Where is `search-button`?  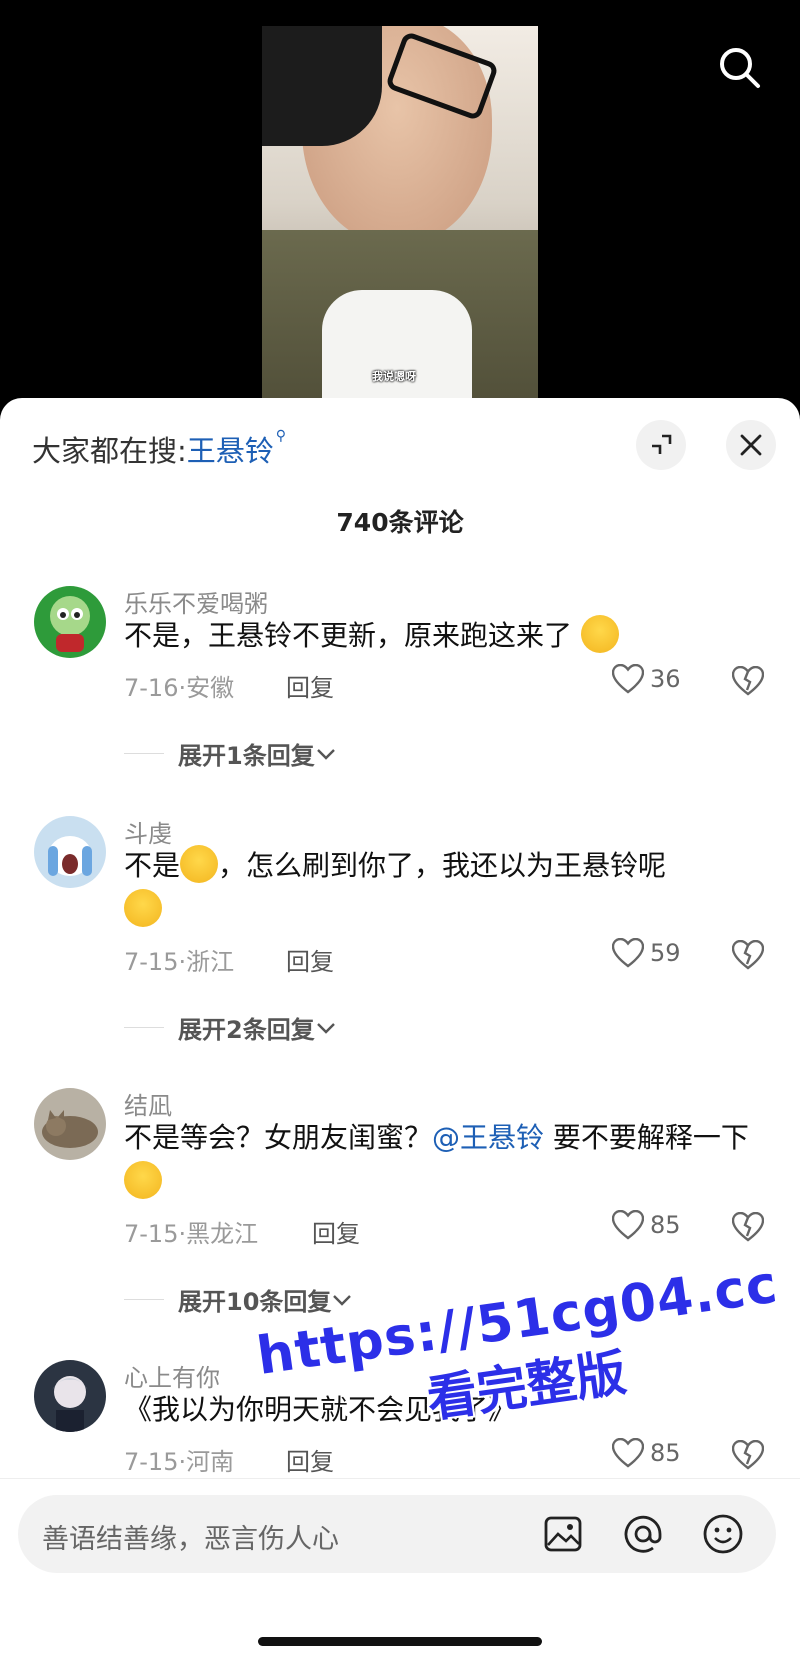 search-button is located at coordinates (740, 68).